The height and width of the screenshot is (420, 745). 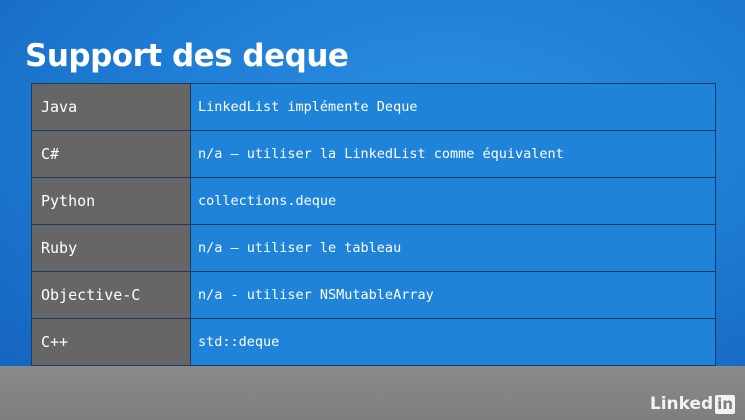 What do you see at coordinates (725, 404) in the screenshot?
I see `logo-in-box: in` at bounding box center [725, 404].